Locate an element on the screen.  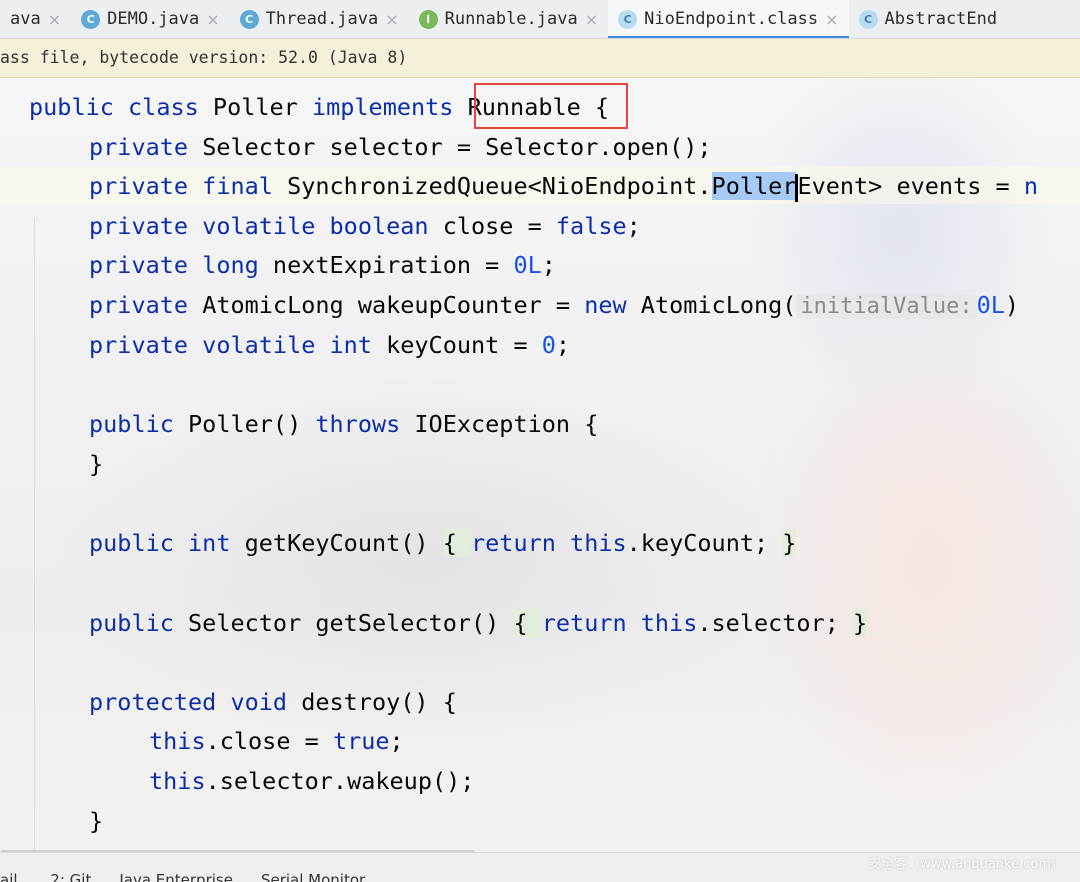
tab-java-file: ava × is located at coordinates (35, 19).